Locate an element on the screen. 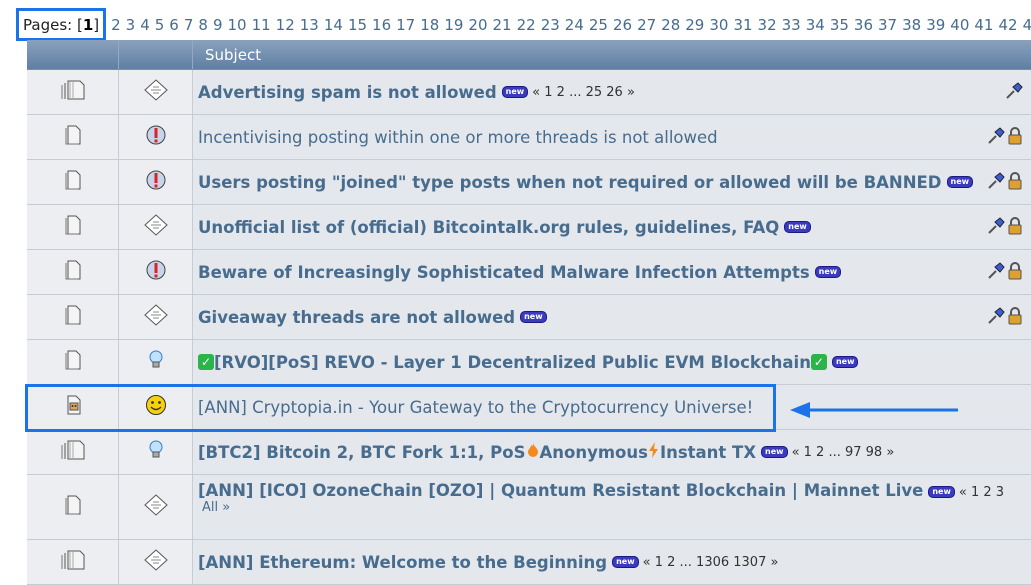  page-link: 2 is located at coordinates (116, 25).